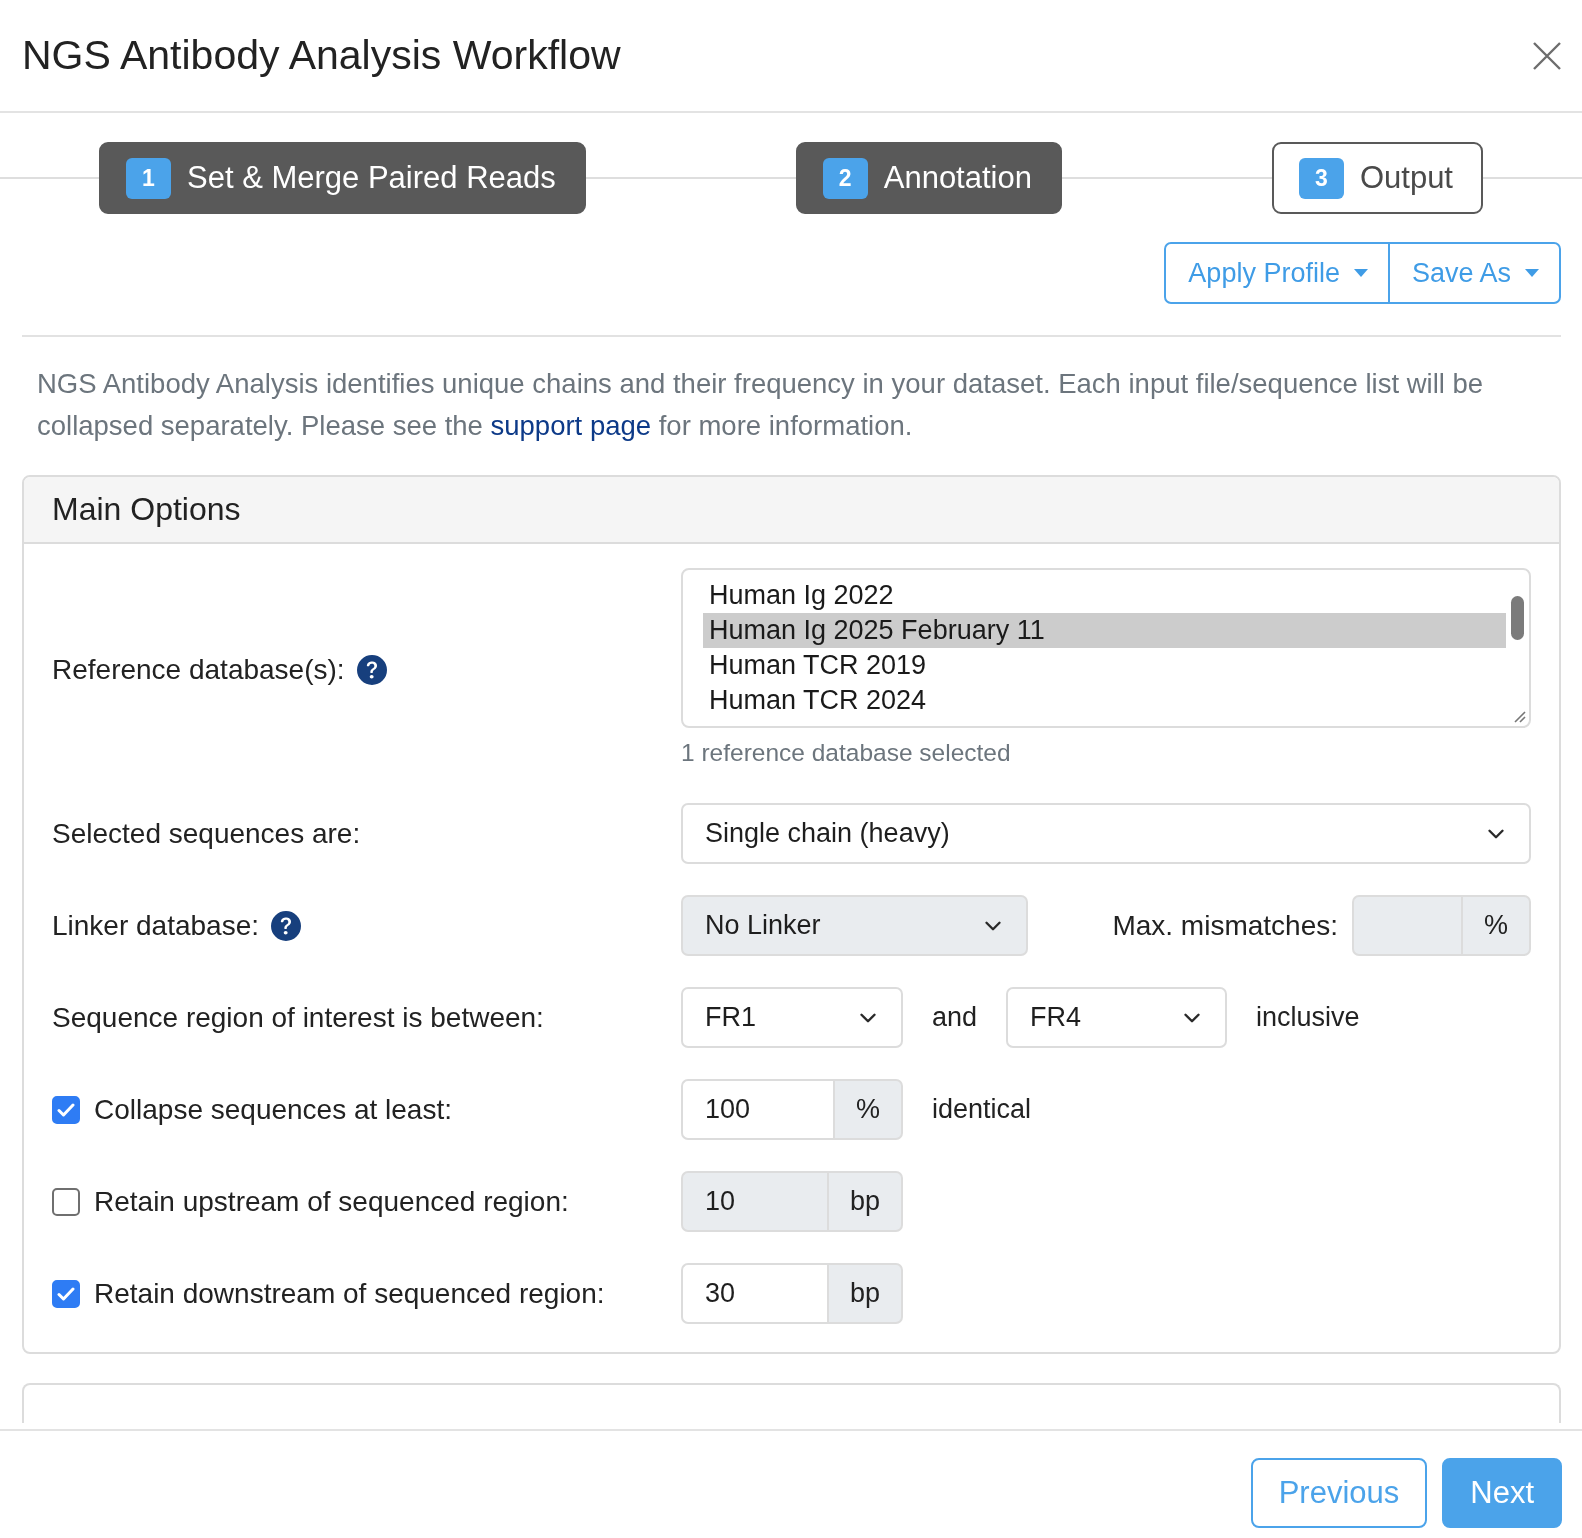 This screenshot has width=1582, height=1538. I want to click on close-button, so click(1547, 55).